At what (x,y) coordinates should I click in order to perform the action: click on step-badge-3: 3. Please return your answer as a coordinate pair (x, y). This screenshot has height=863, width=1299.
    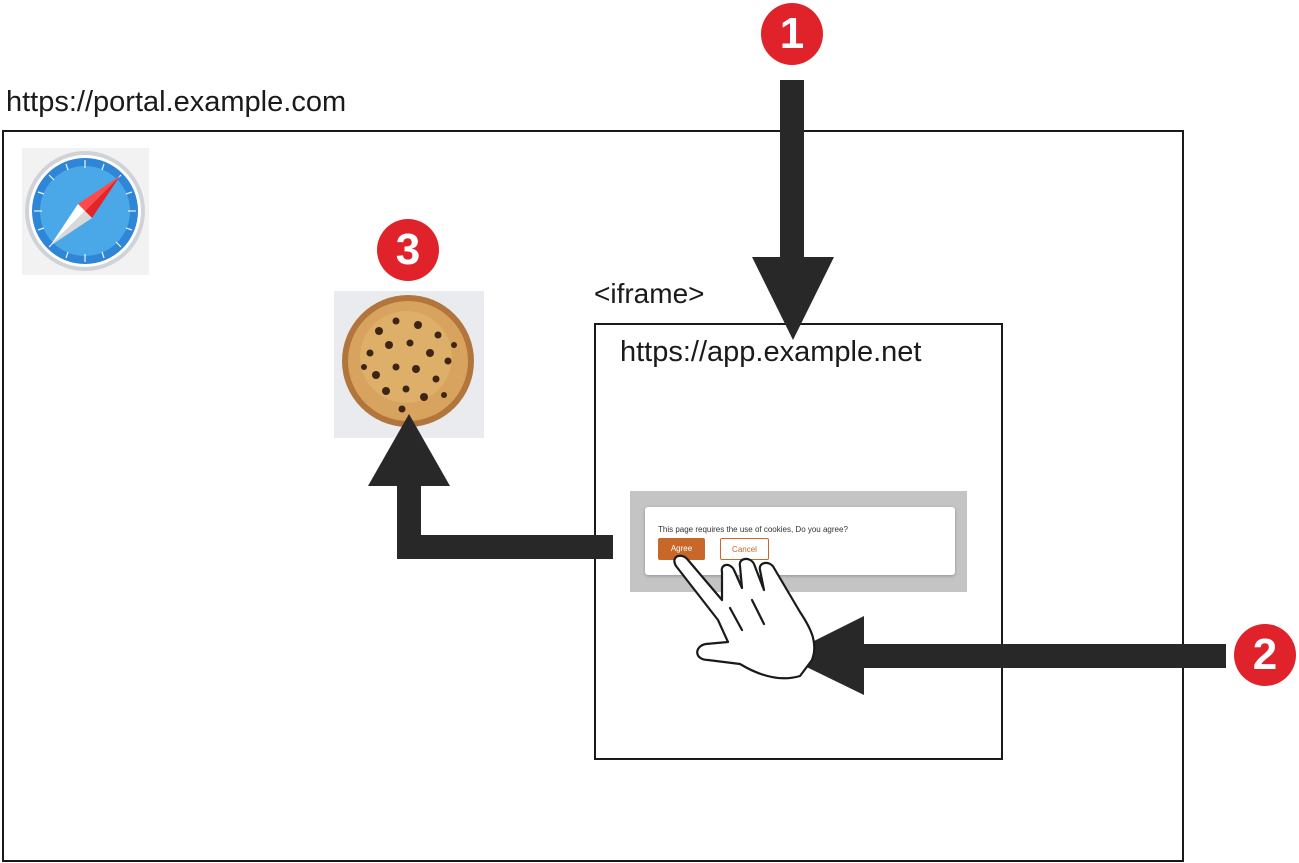
    Looking at the image, I should click on (408, 250).